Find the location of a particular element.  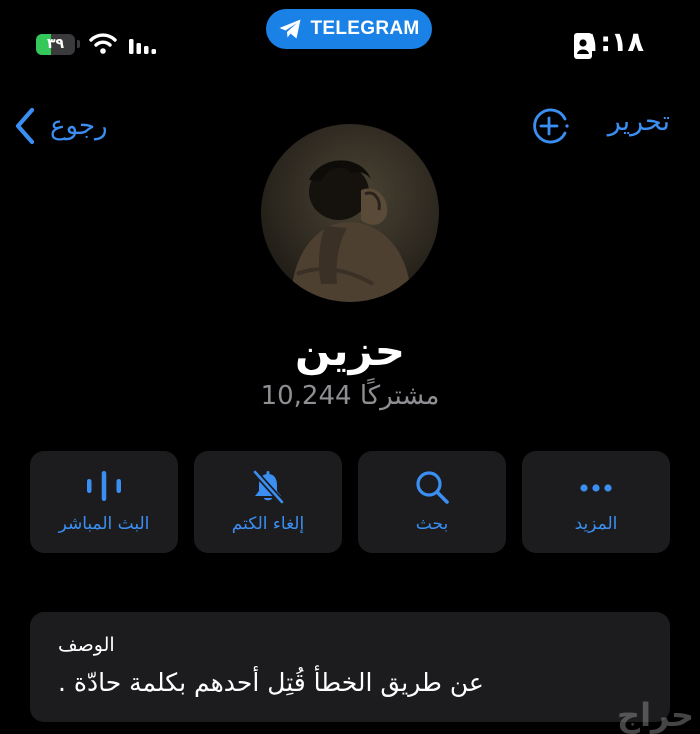

channel-avatar is located at coordinates (350, 213).